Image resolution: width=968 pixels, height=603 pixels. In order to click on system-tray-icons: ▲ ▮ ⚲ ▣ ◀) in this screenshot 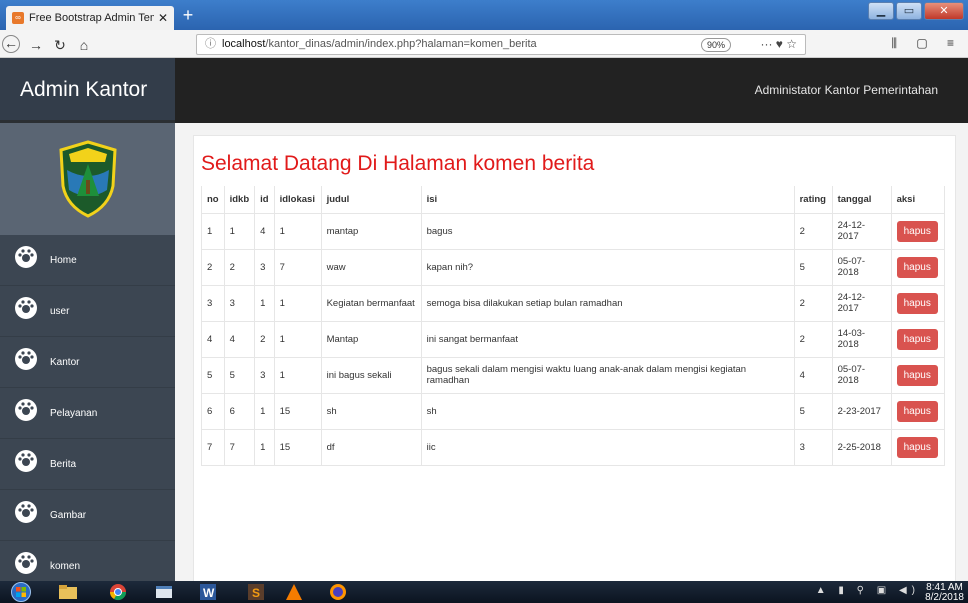, I will do `click(868, 590)`.